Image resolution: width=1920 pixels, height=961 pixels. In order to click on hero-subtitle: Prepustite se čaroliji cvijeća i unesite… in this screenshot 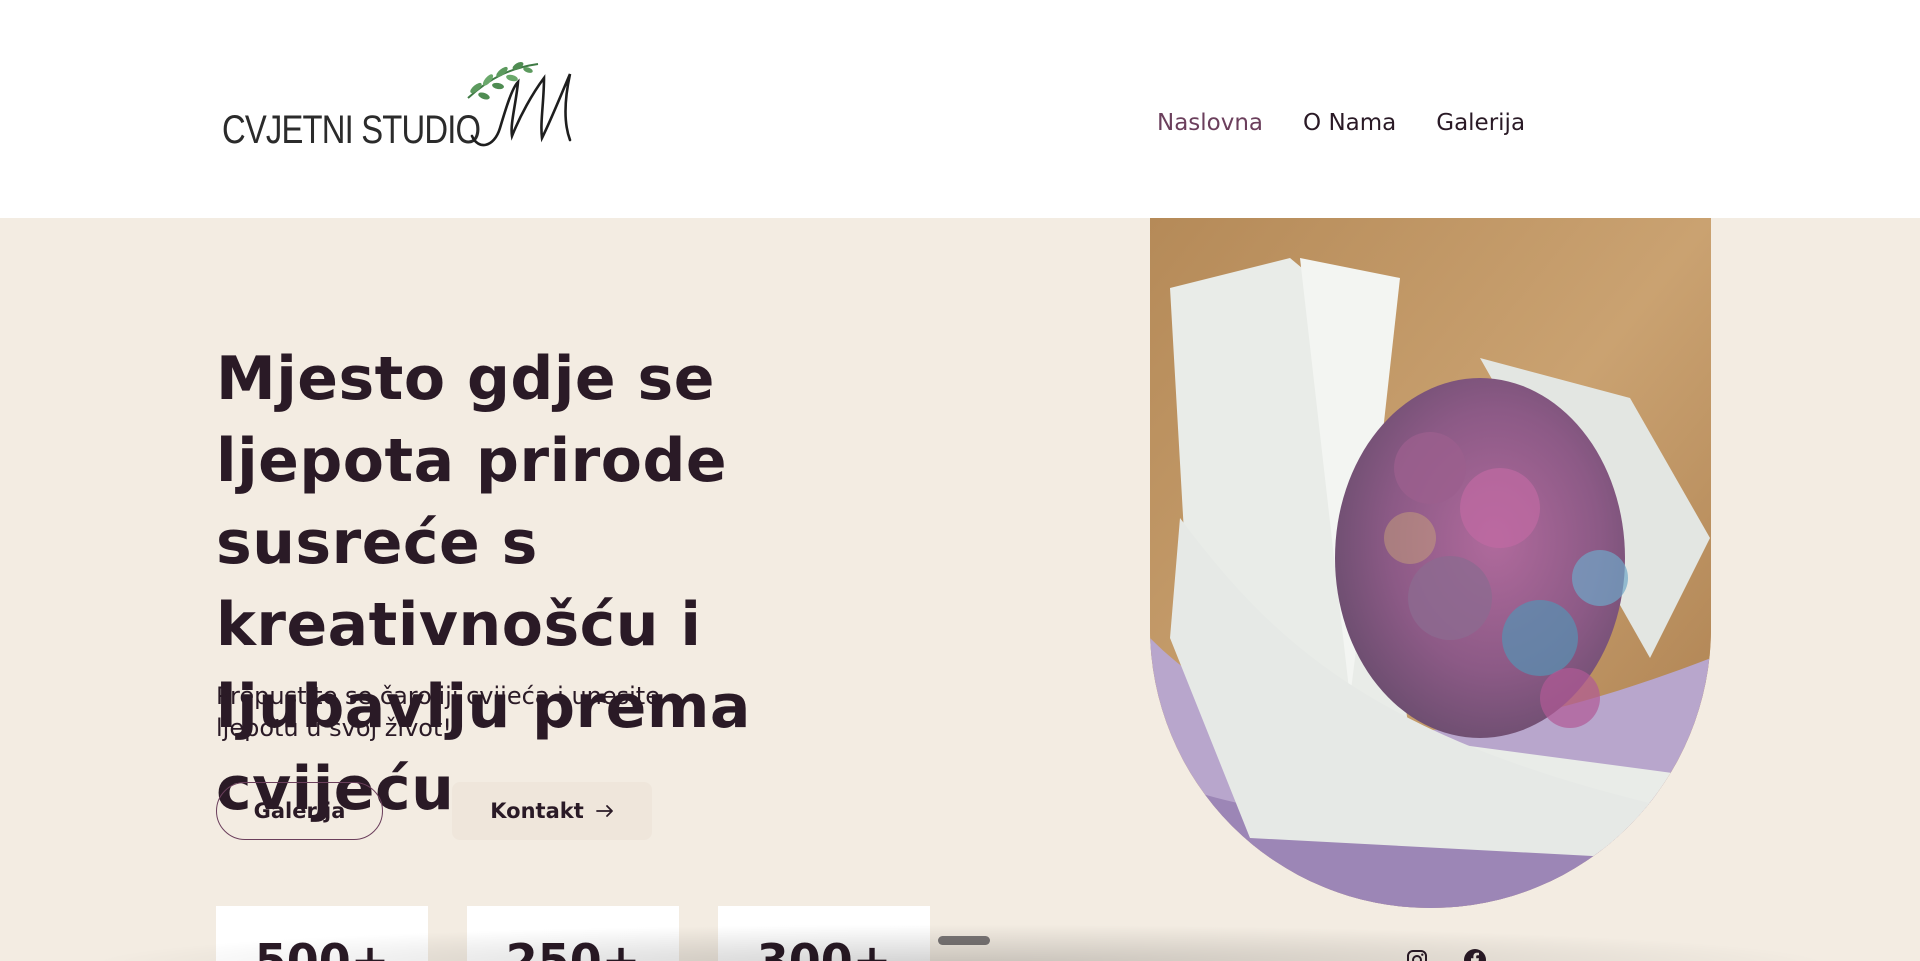, I will do `click(438, 712)`.